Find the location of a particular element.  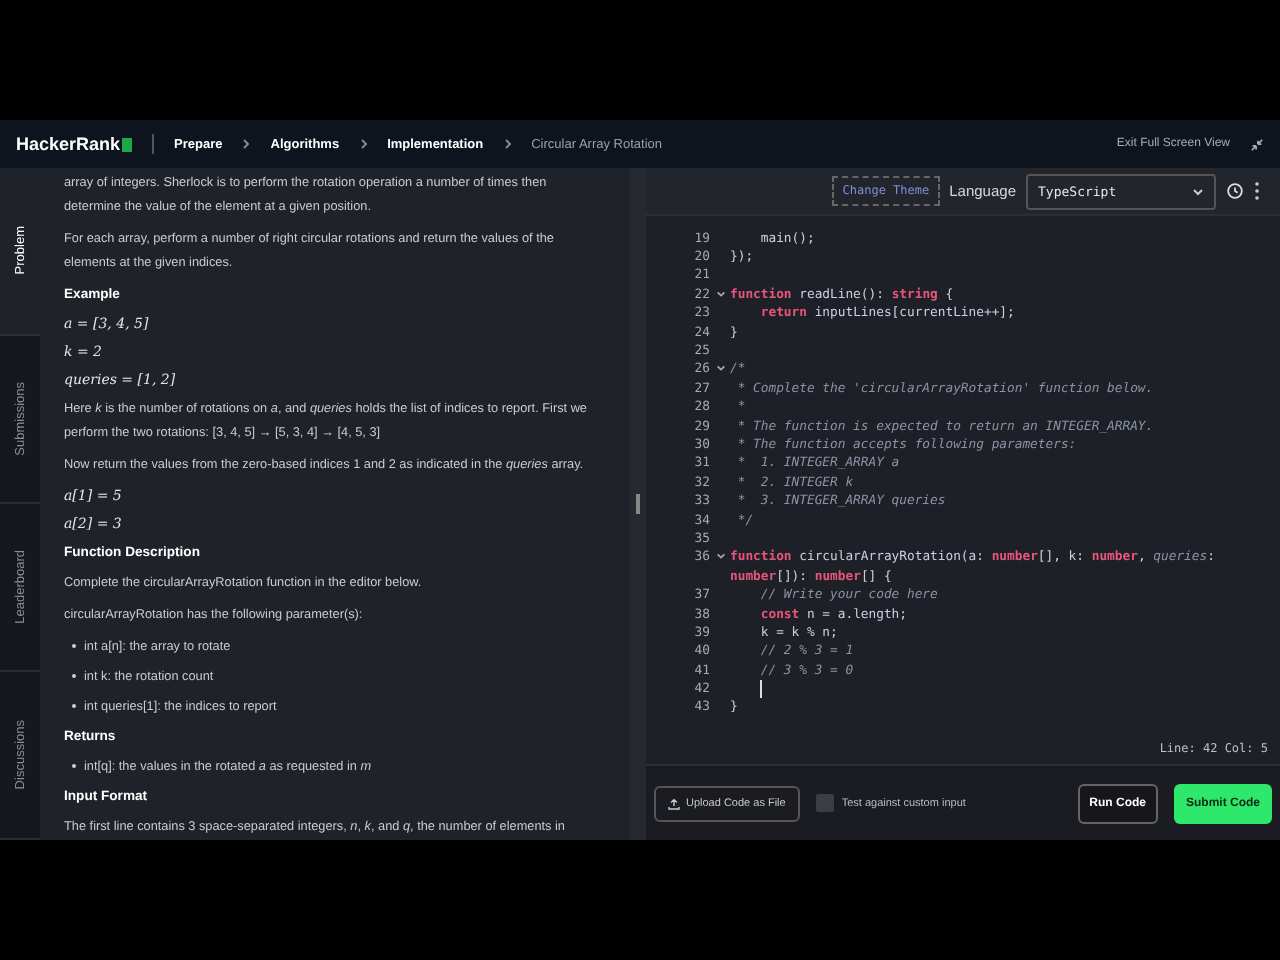

custom-input-checkbox is located at coordinates (824, 803).